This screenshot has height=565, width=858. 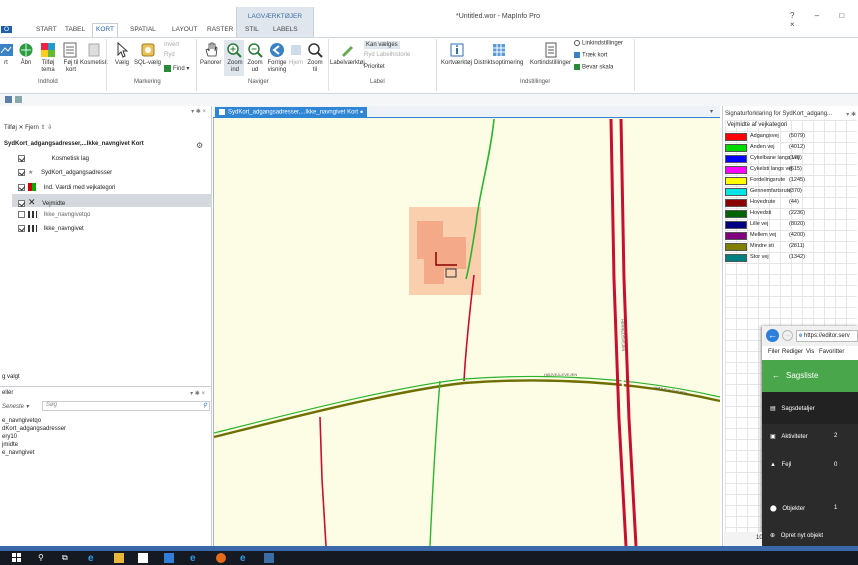 I want to click on label-tool-button: Labelværktøj, so click(x=347, y=54).